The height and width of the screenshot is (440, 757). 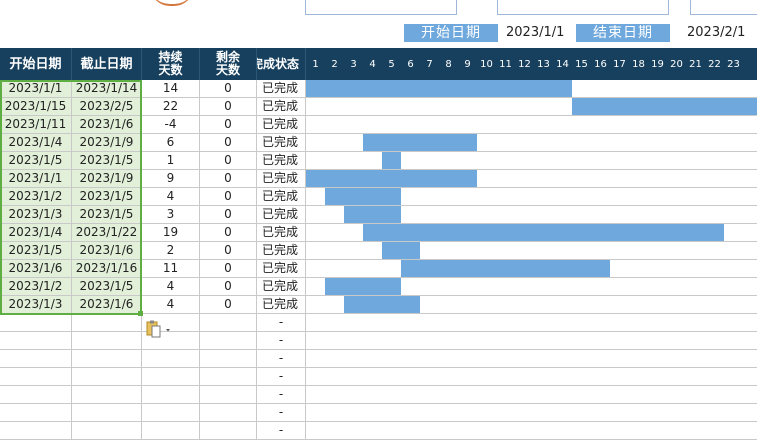 I want to click on cell-end-date: 2023/1/16, so click(x=107, y=269).